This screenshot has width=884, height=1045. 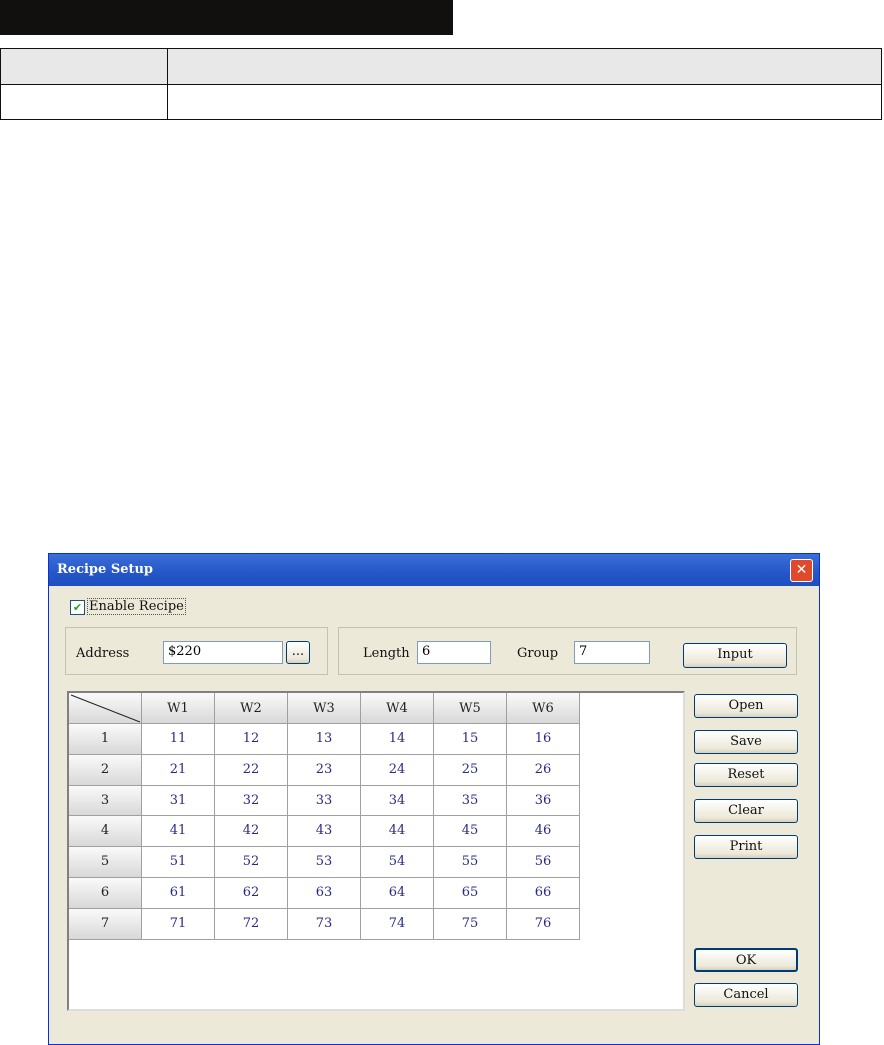 What do you see at coordinates (105, 708) in the screenshot?
I see `grid-corner` at bounding box center [105, 708].